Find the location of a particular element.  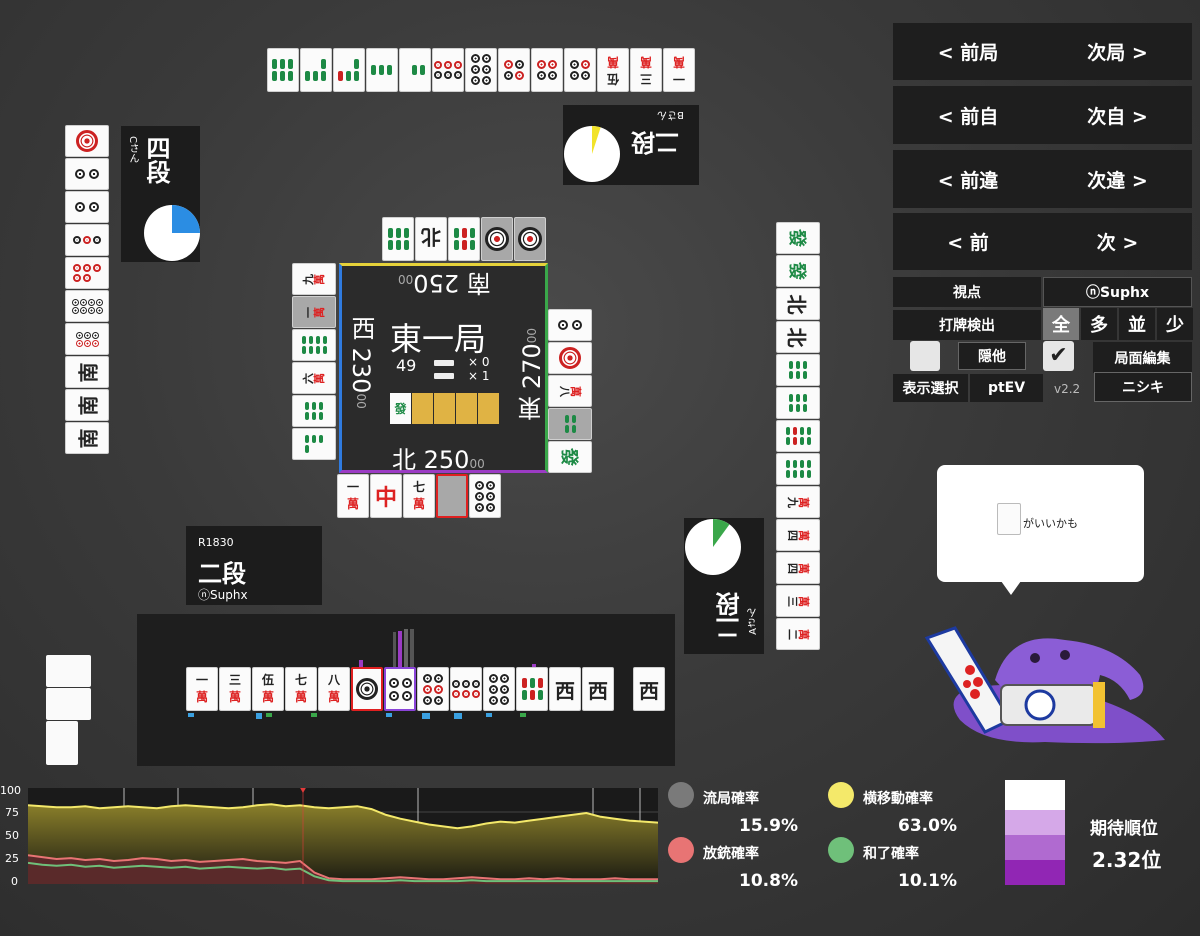

self-discard-row: 一萬 中 七萬 is located at coordinates (422, 497).